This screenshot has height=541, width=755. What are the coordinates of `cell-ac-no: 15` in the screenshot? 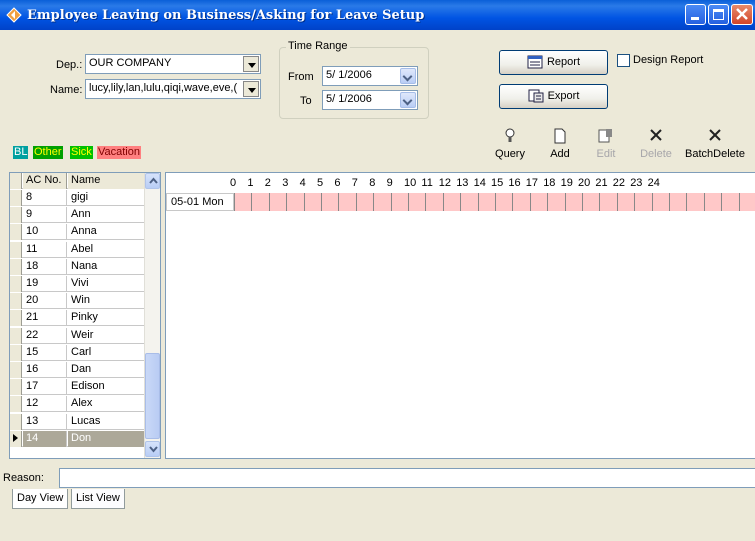 It's located at (45, 352).